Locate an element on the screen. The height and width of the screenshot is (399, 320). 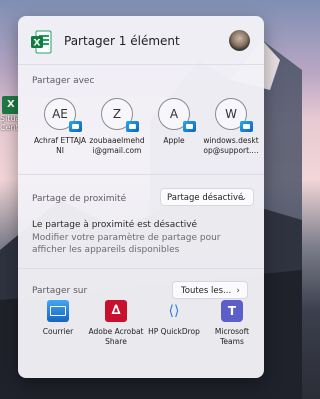
app-name: Adobe Acrobat Share is located at coordinates (116, 336).